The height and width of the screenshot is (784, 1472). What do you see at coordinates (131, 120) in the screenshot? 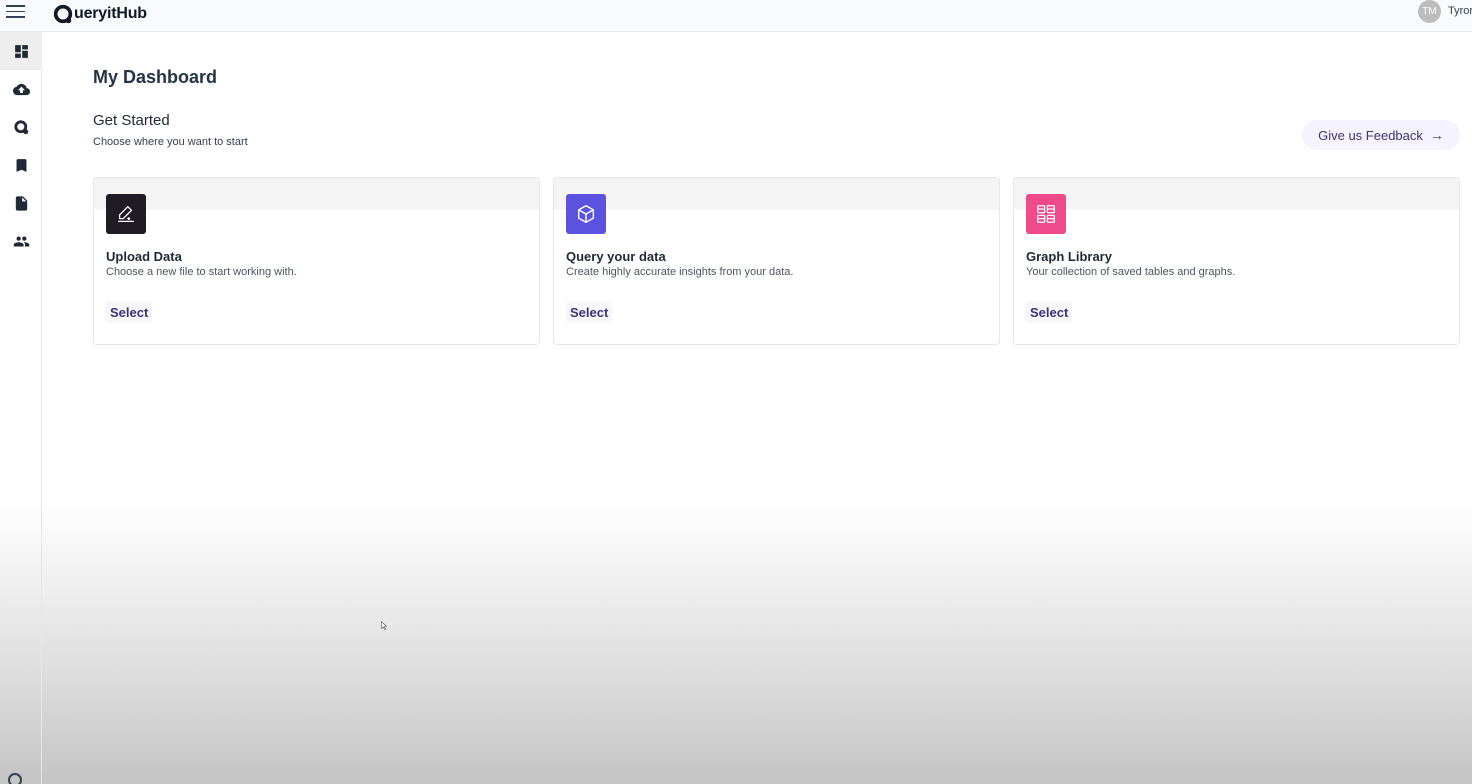
I see `section-title: Get Started` at bounding box center [131, 120].